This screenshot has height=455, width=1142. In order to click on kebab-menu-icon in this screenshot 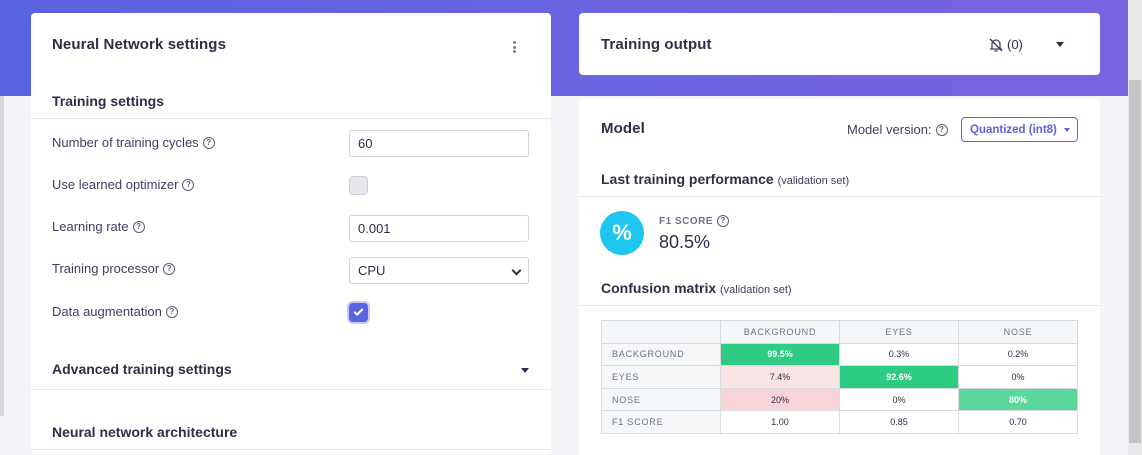, I will do `click(515, 47)`.